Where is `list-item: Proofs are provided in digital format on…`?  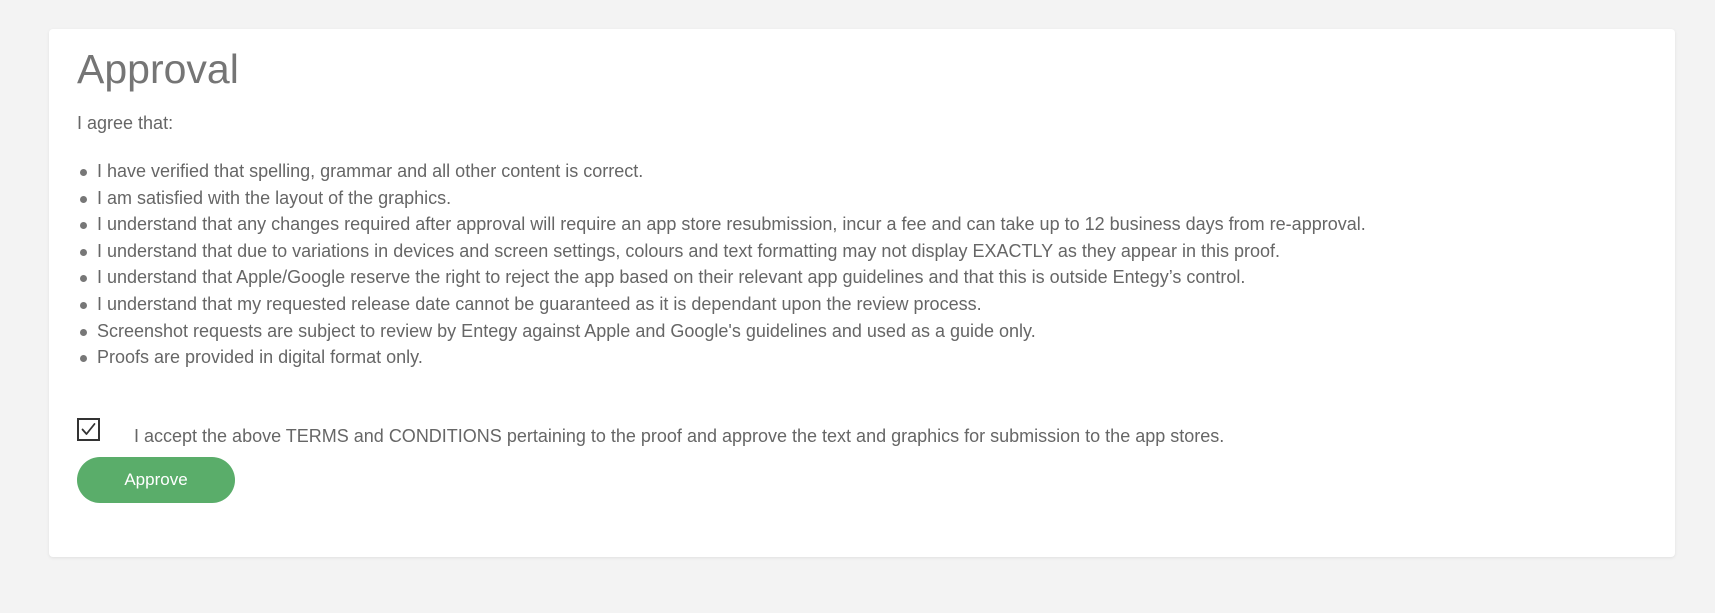
list-item: Proofs are provided in digital format on… is located at coordinates (721, 357).